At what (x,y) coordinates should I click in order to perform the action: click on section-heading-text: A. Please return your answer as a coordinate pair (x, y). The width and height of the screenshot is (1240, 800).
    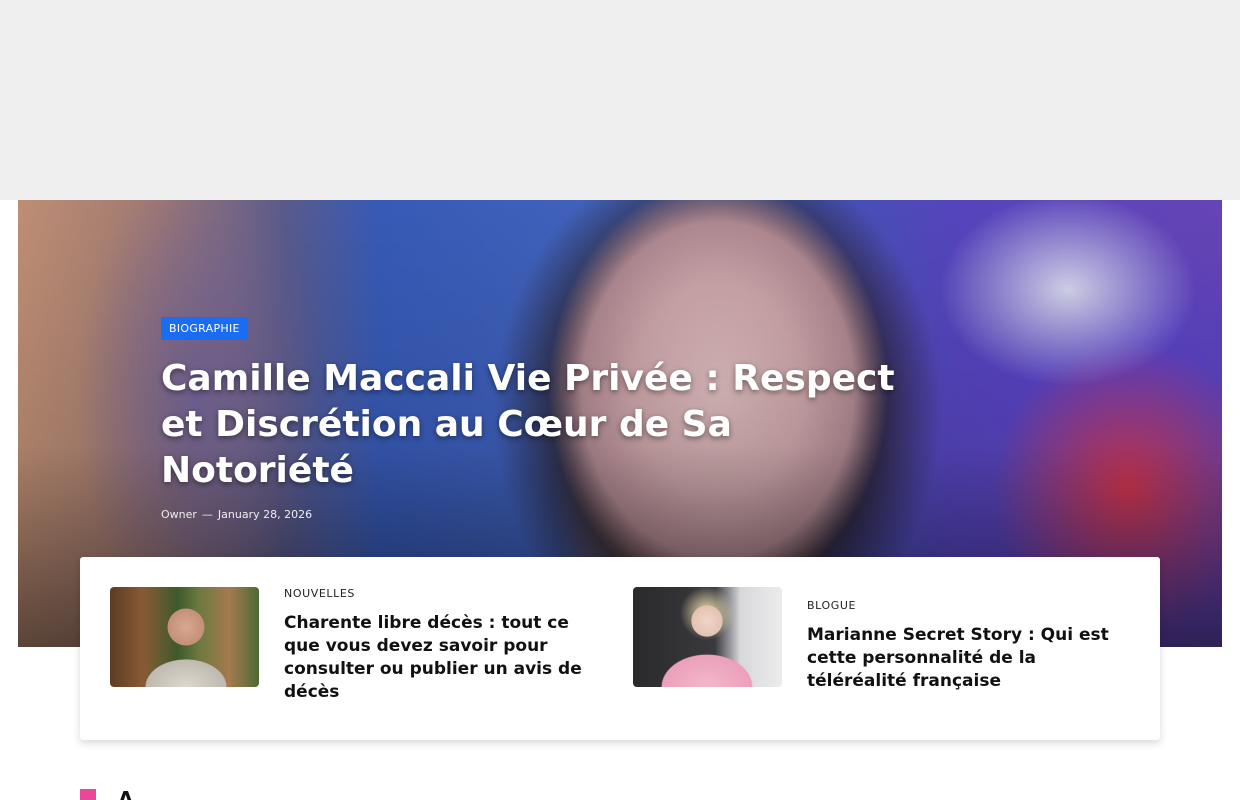
    Looking at the image, I should click on (125, 794).